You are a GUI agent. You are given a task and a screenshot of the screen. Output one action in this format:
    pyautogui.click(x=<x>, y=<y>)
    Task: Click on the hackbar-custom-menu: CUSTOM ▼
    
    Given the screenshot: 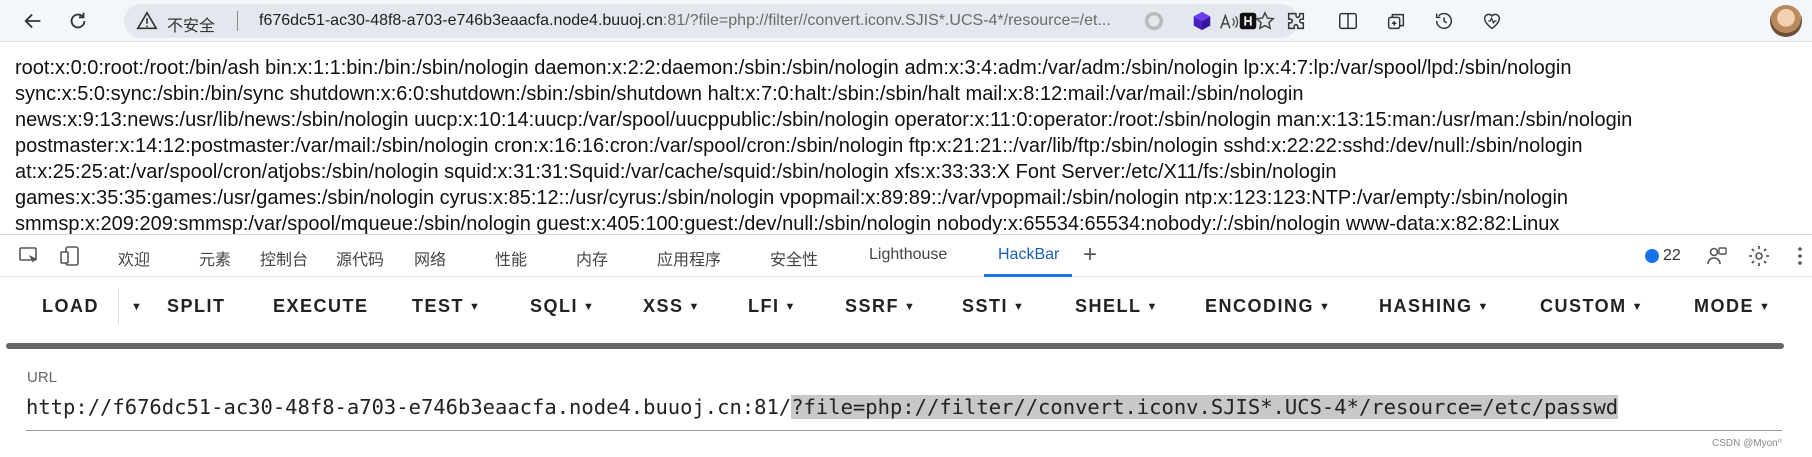 What is the action you would take?
    pyautogui.click(x=1592, y=306)
    